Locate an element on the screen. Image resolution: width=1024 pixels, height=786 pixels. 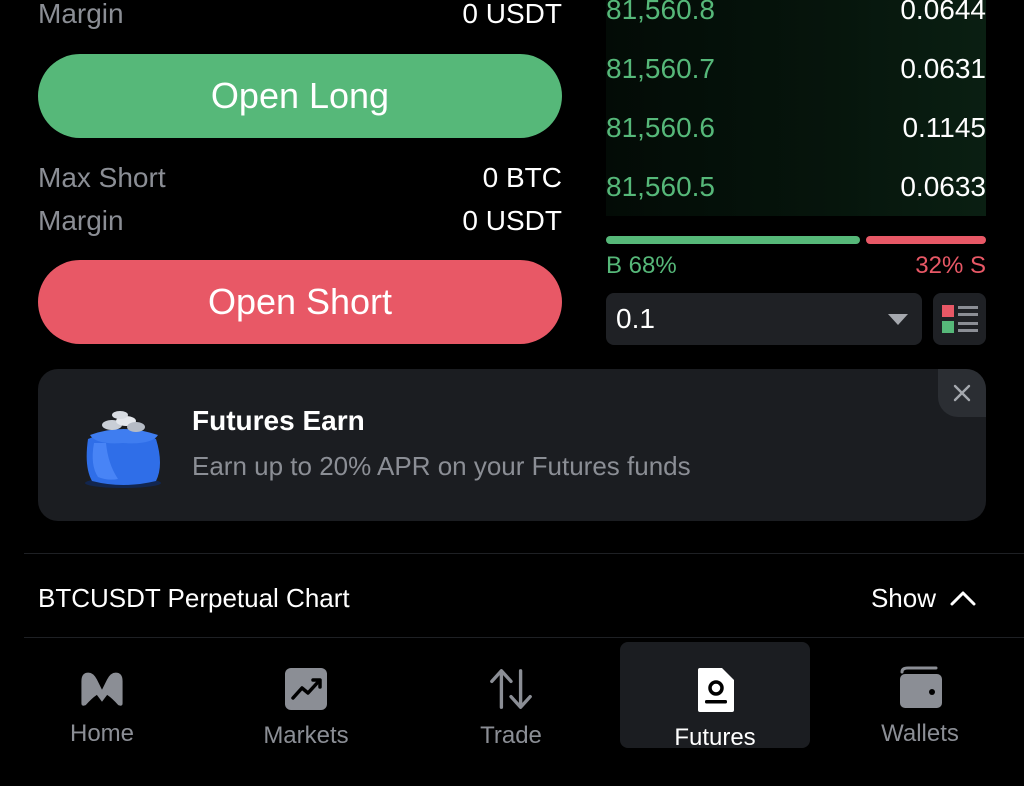
max-short-row: Max Short 0 BTC is located at coordinates (300, 178).